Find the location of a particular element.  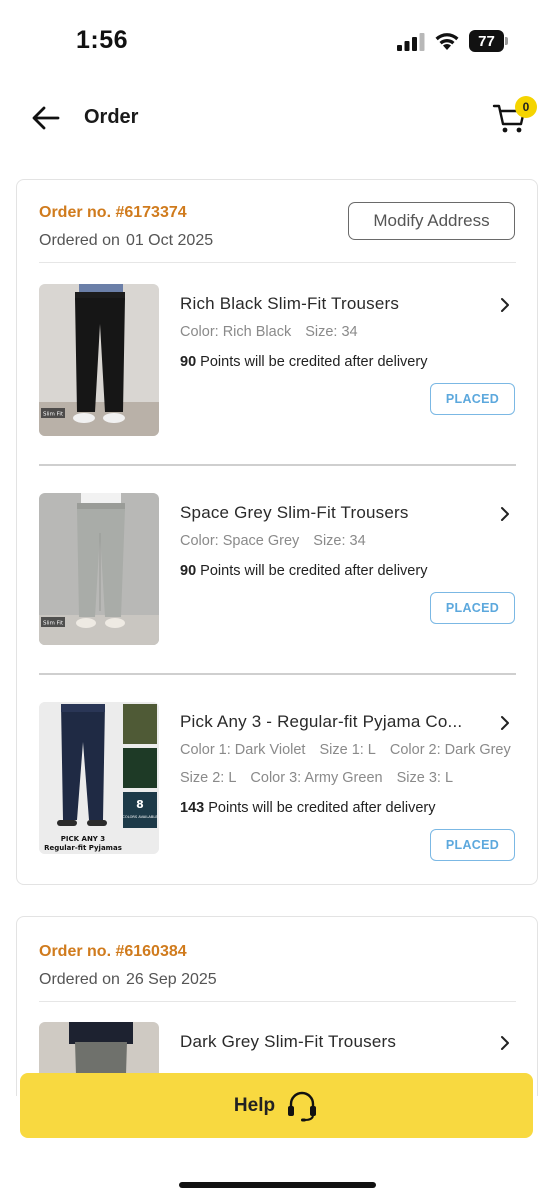

cart-count-badge: 0 is located at coordinates (526, 107).